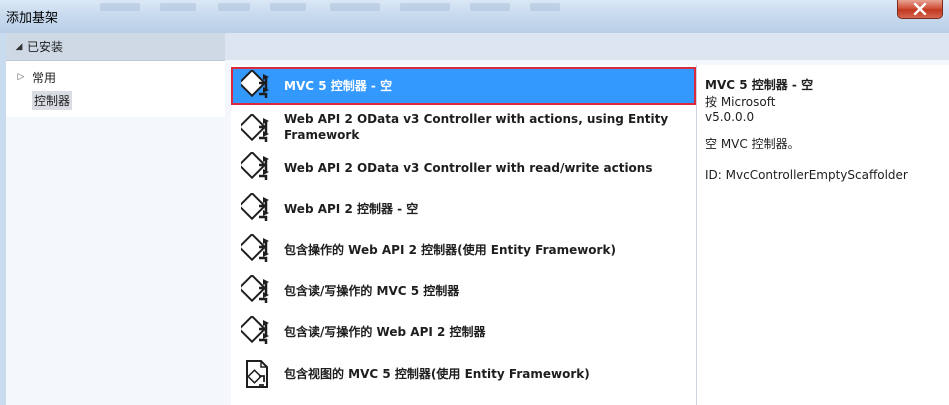 The height and width of the screenshot is (405, 949). Describe the element at coordinates (115, 47) in the screenshot. I see `installed-header: ◢ 已安装` at that location.